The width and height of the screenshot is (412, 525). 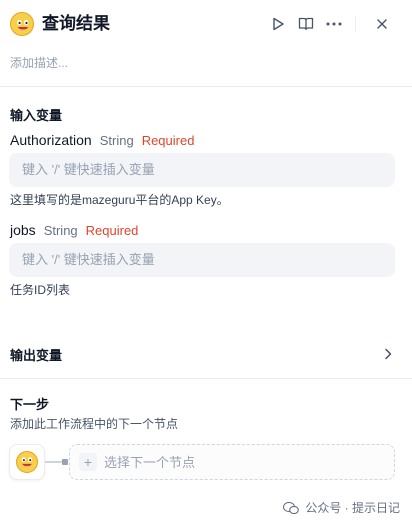 What do you see at coordinates (352, 508) in the screenshot?
I see `watermark-text: 公众号 · 提示日记` at bounding box center [352, 508].